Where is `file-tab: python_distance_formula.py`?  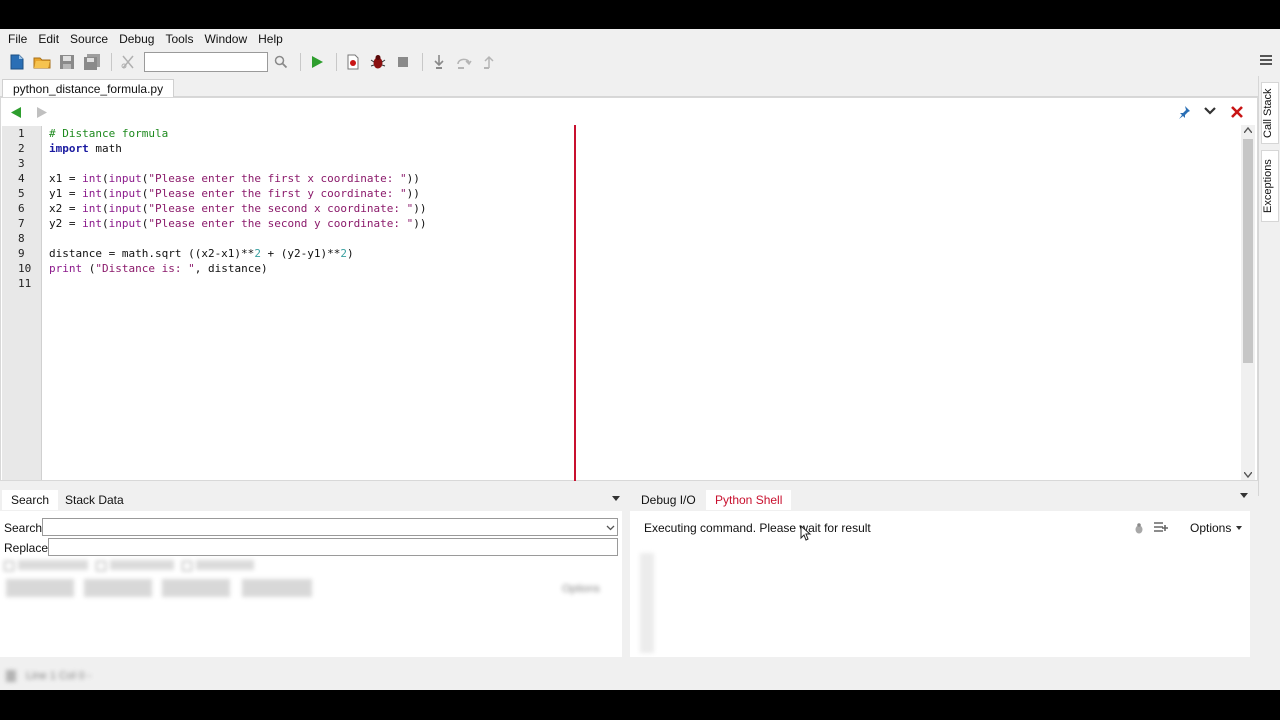 file-tab: python_distance_formula.py is located at coordinates (88, 88).